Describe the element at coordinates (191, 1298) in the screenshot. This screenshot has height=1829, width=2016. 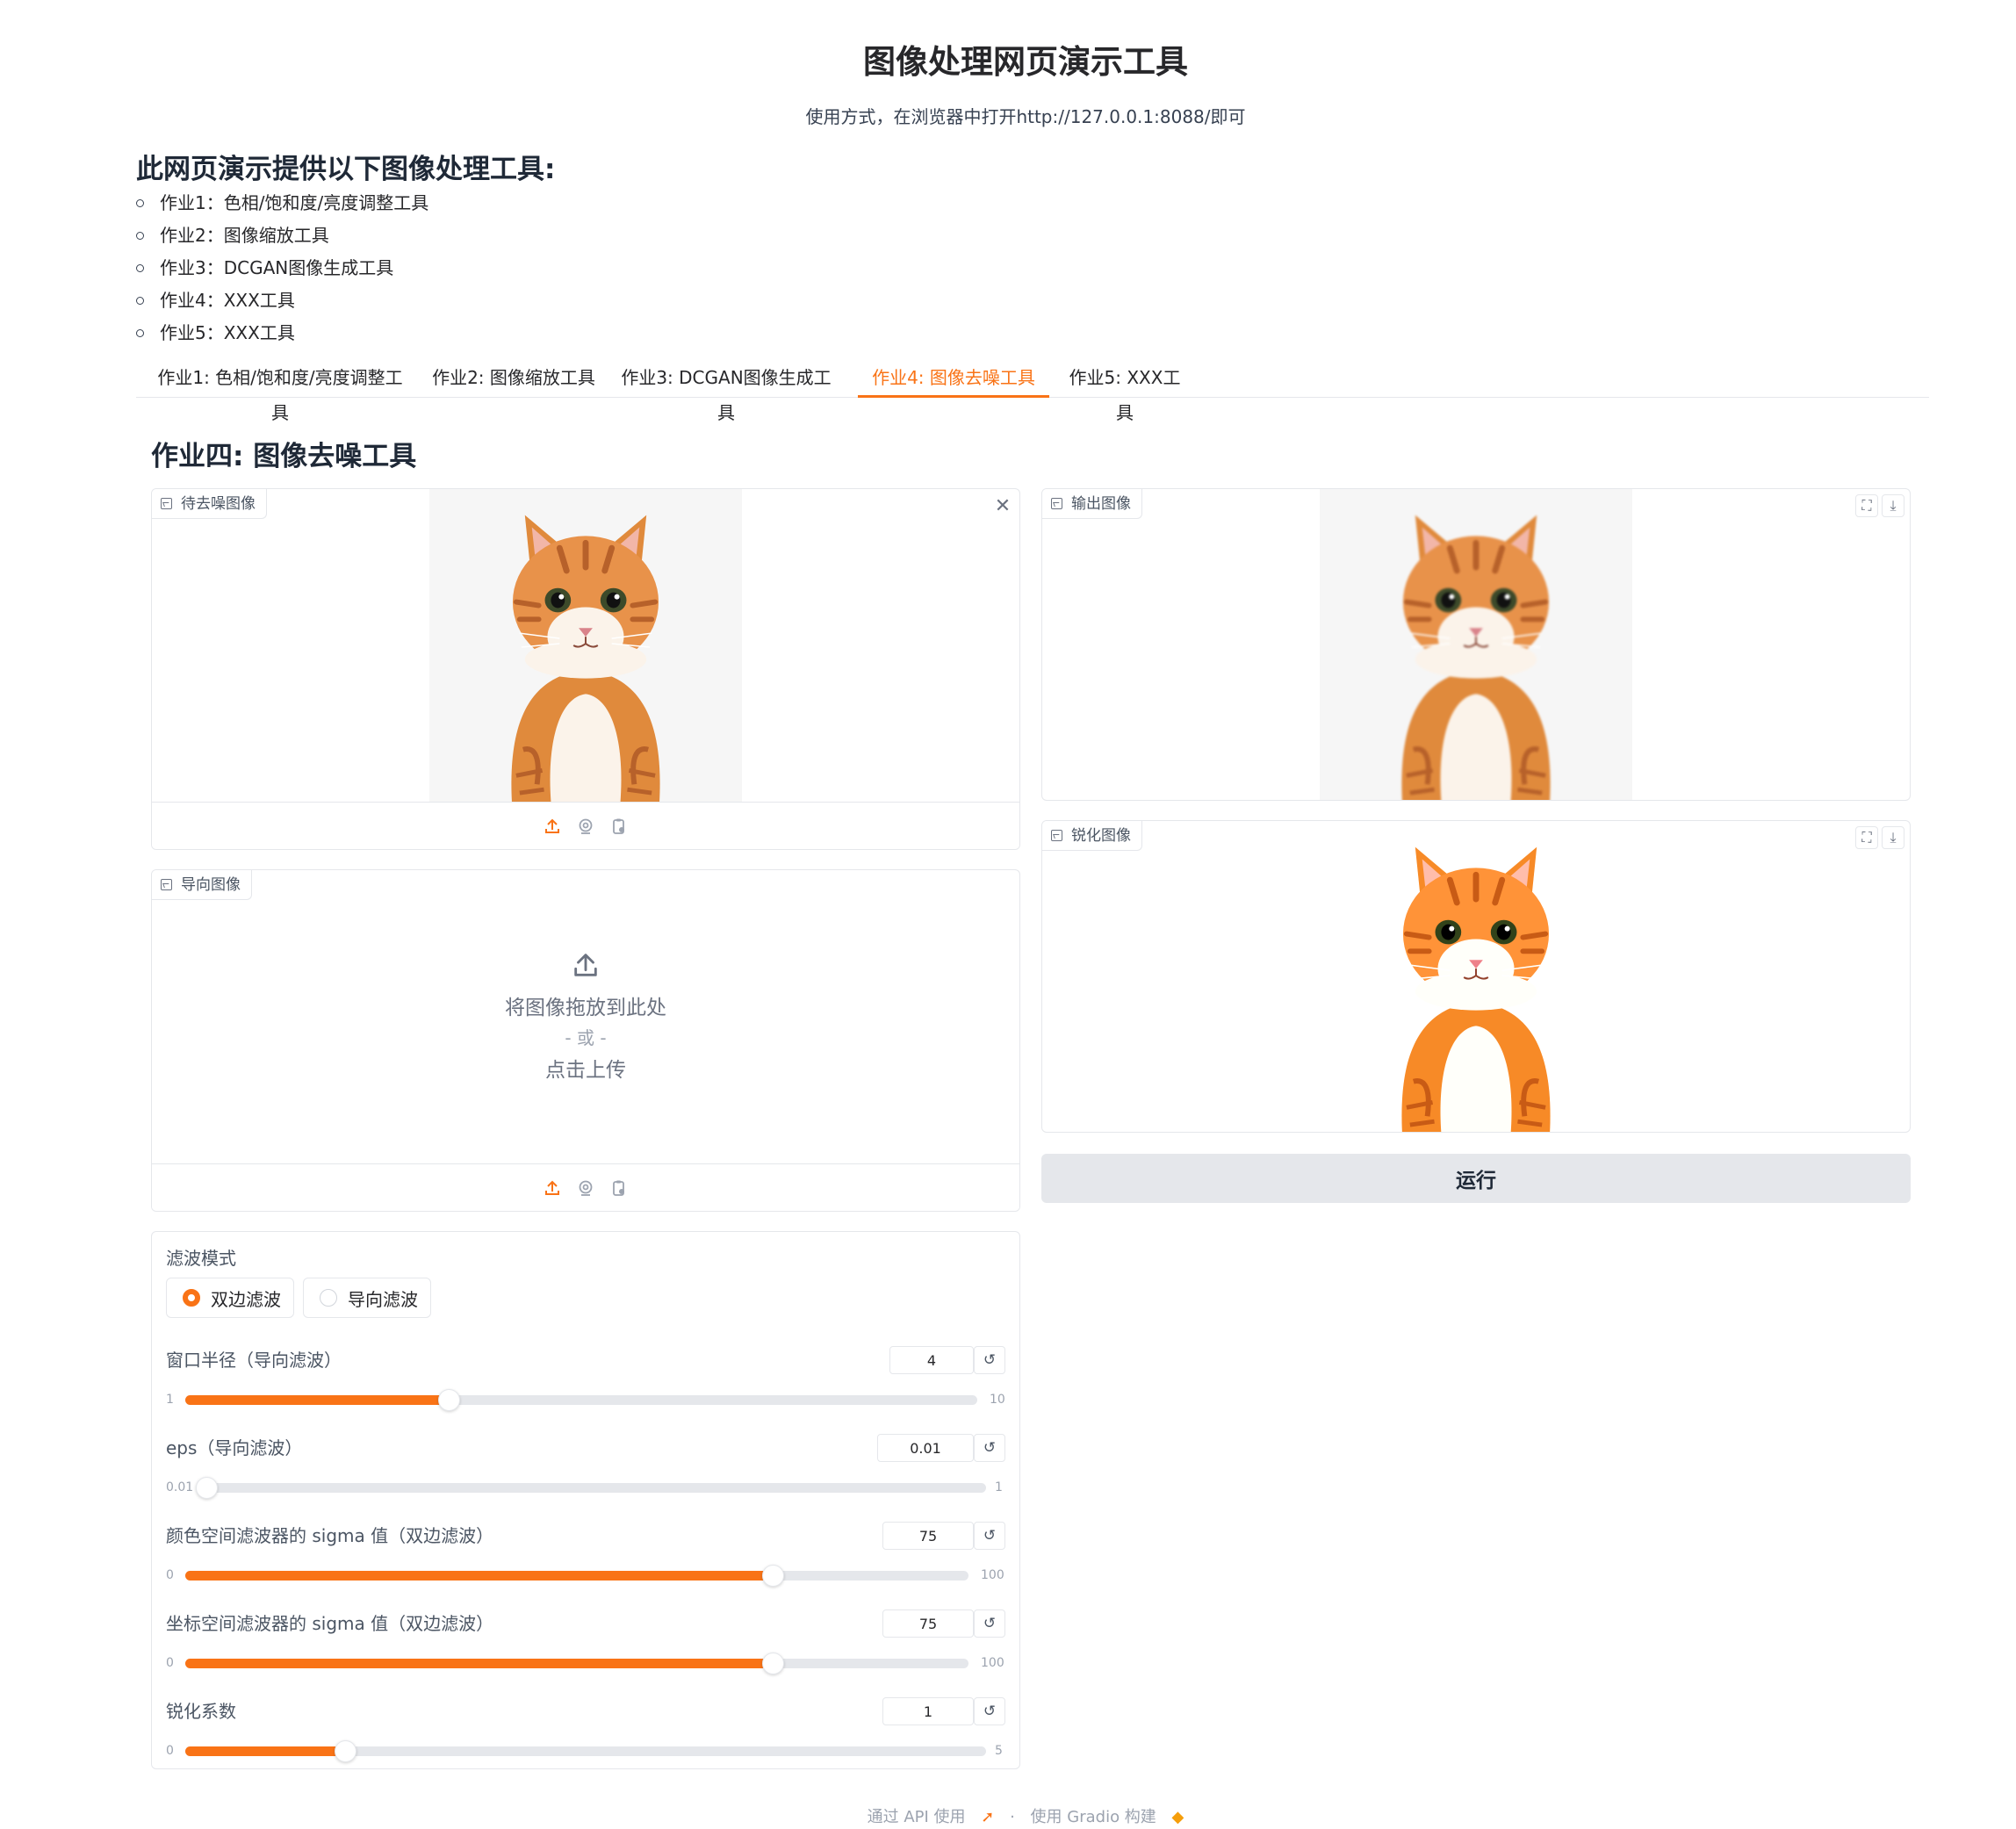
I see `radio-dot-selected` at that location.